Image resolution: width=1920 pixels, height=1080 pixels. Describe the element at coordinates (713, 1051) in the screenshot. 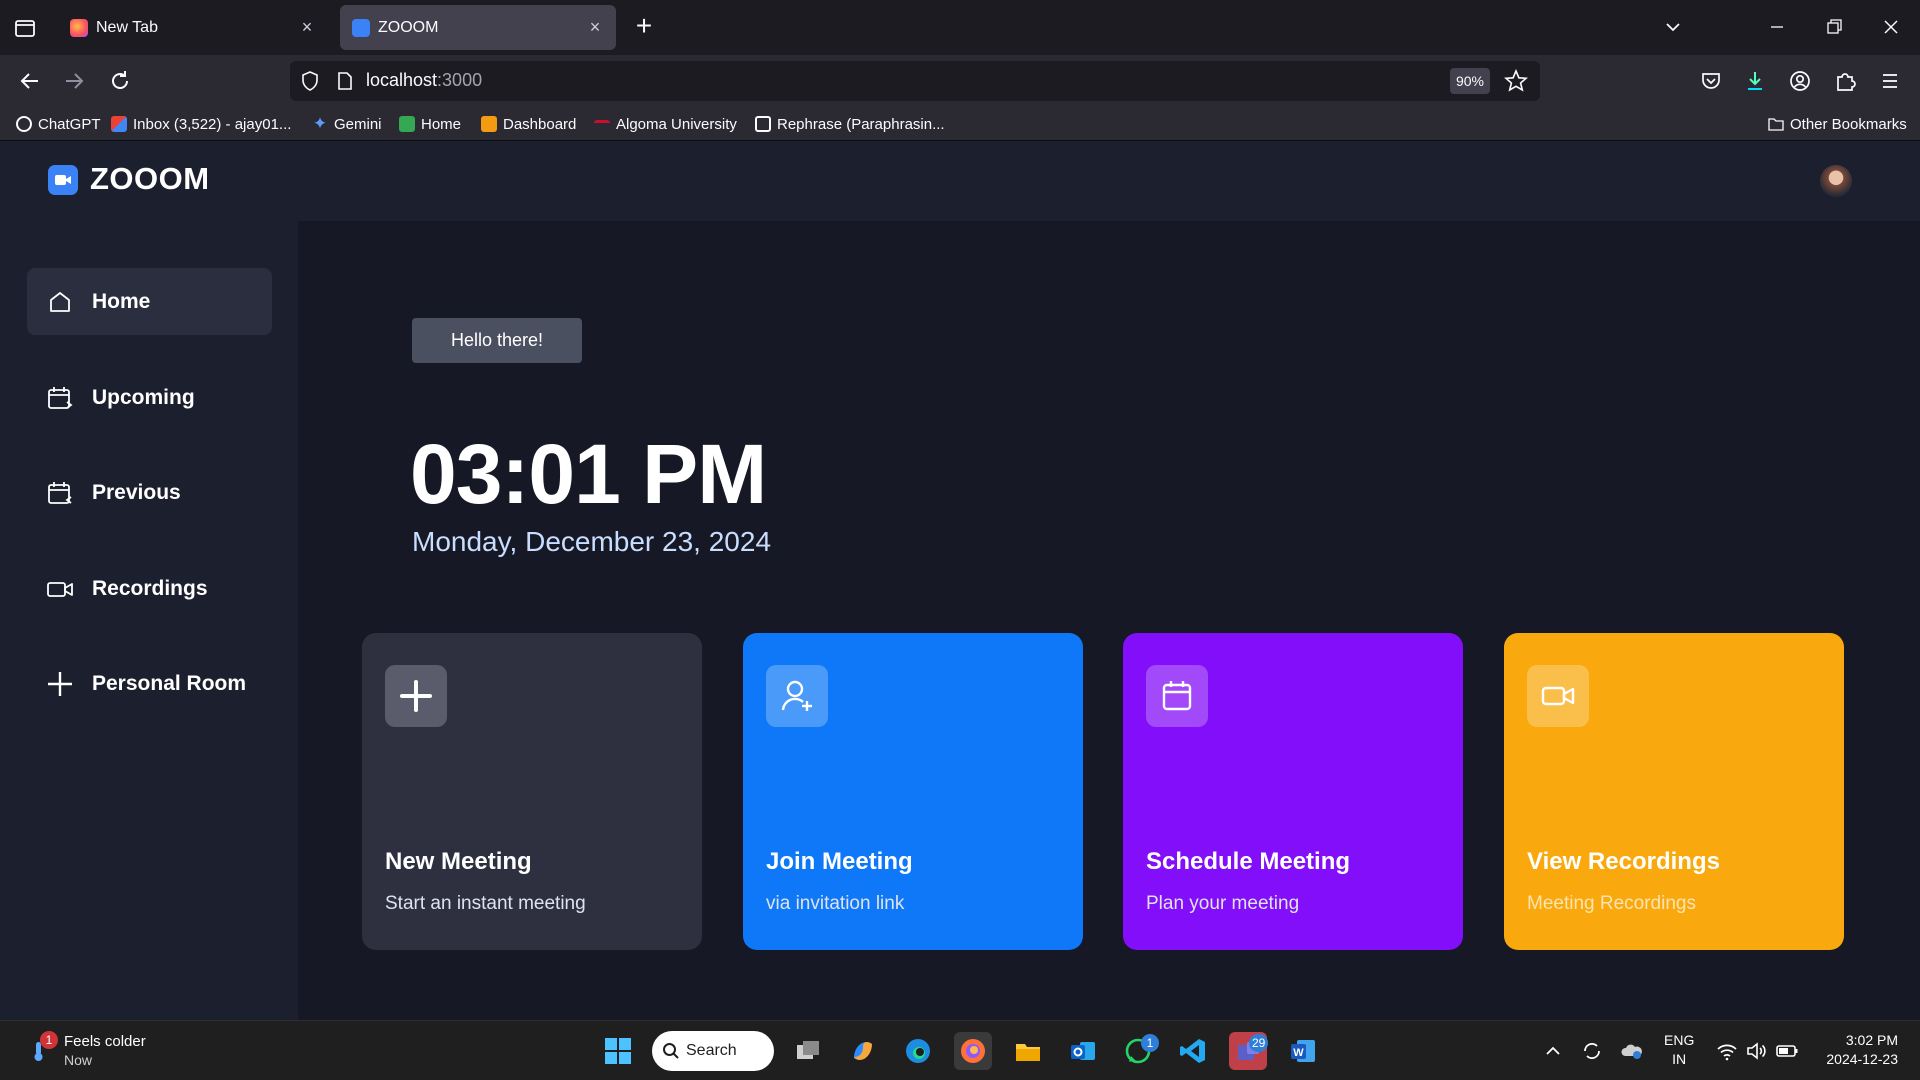

I see `taskbar-search: Search` at that location.